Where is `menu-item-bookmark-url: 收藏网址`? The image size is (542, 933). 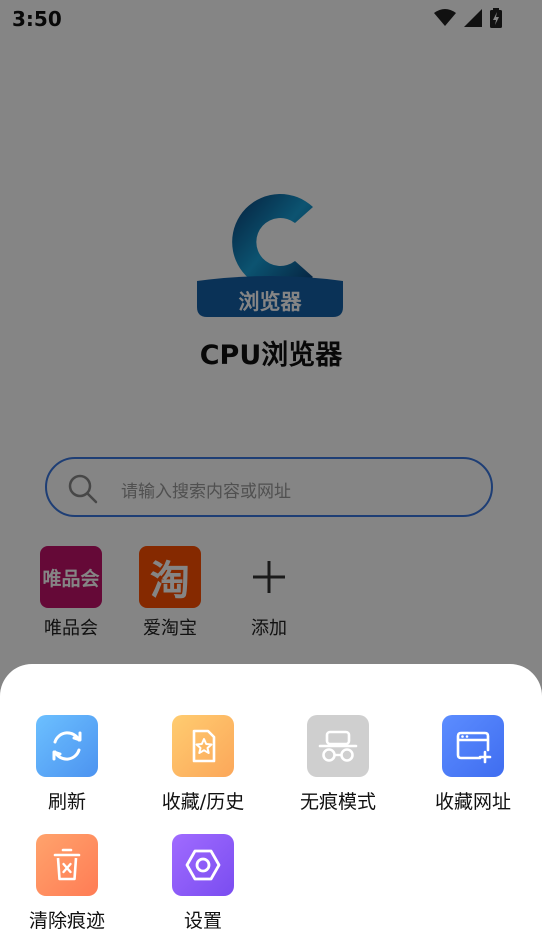 menu-item-bookmark-url: 收藏网址 is located at coordinates (473, 764).